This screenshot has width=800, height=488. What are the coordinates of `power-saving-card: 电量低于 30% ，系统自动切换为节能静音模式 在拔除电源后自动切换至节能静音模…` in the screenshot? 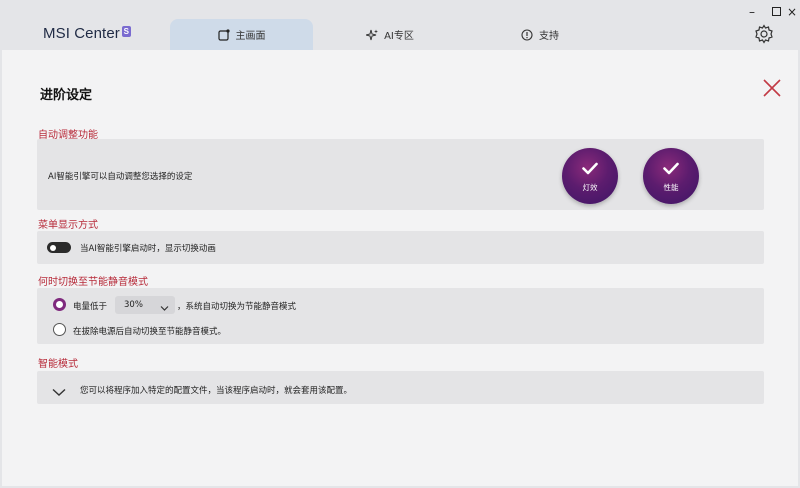 It's located at (400, 316).